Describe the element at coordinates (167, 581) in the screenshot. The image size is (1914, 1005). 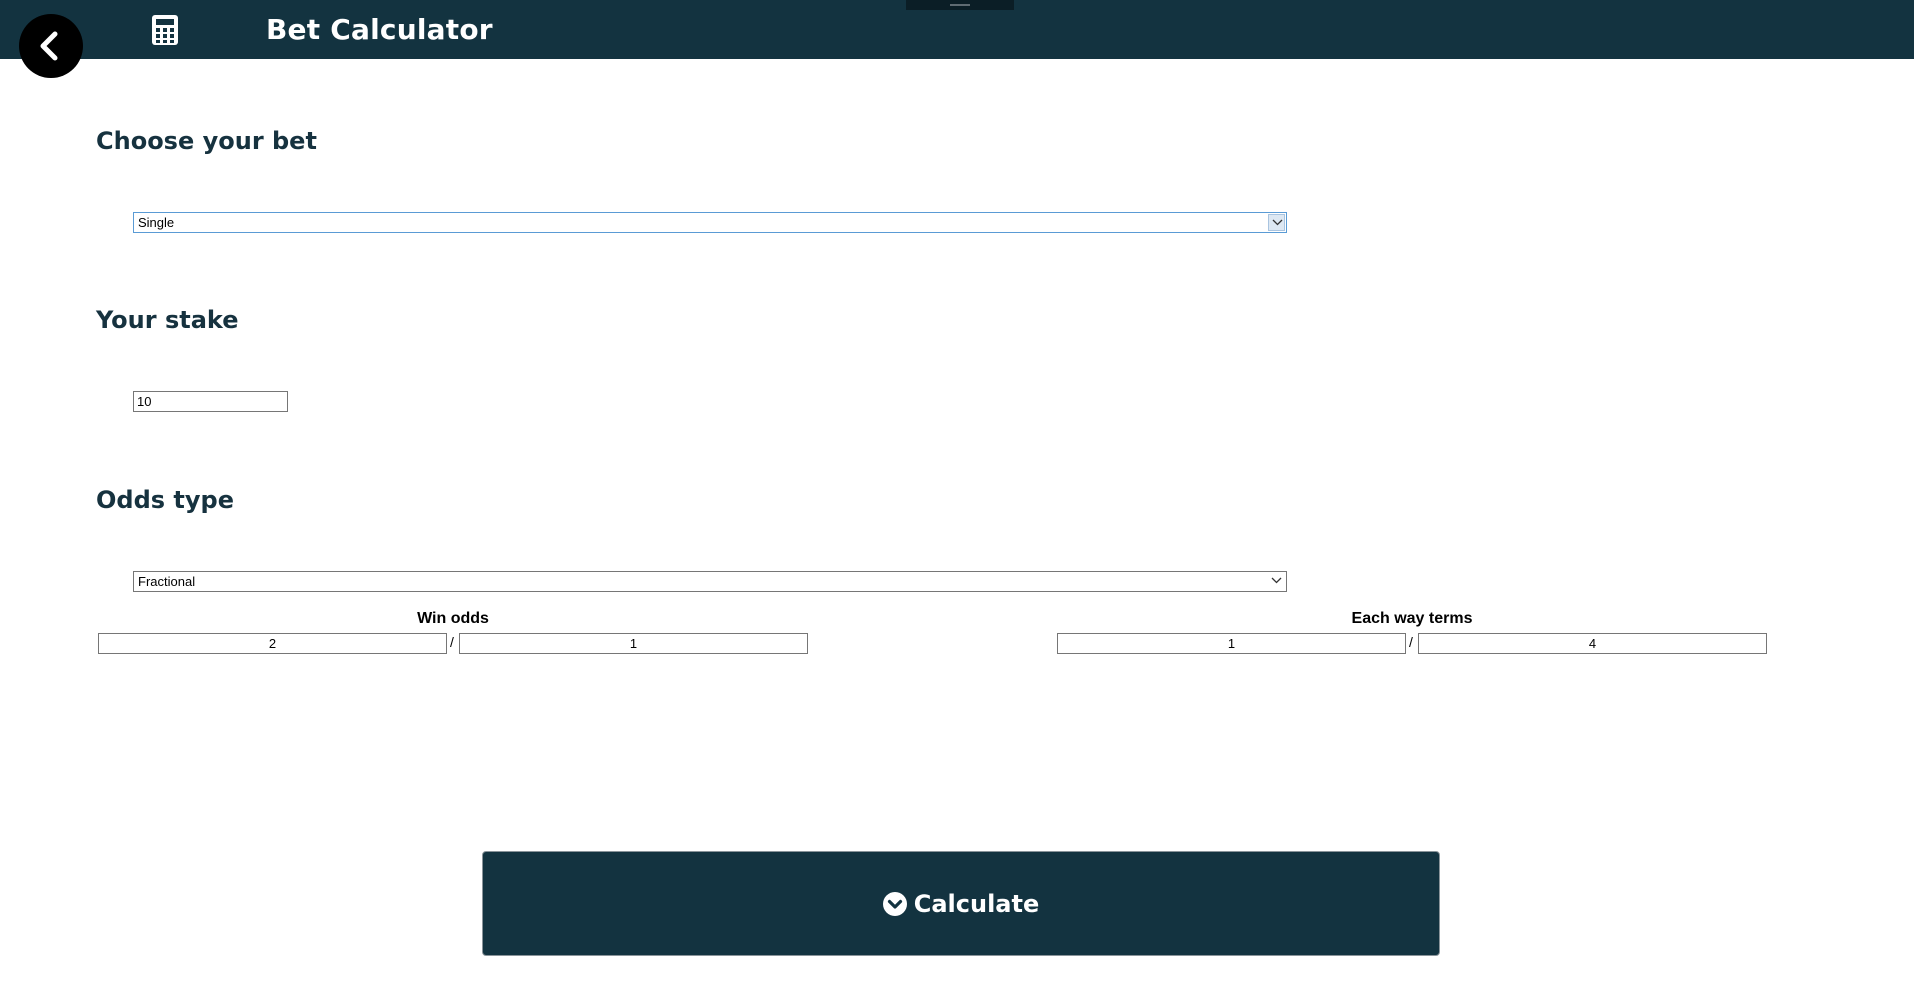
I see `odds-type-selected-value: Fractional` at that location.